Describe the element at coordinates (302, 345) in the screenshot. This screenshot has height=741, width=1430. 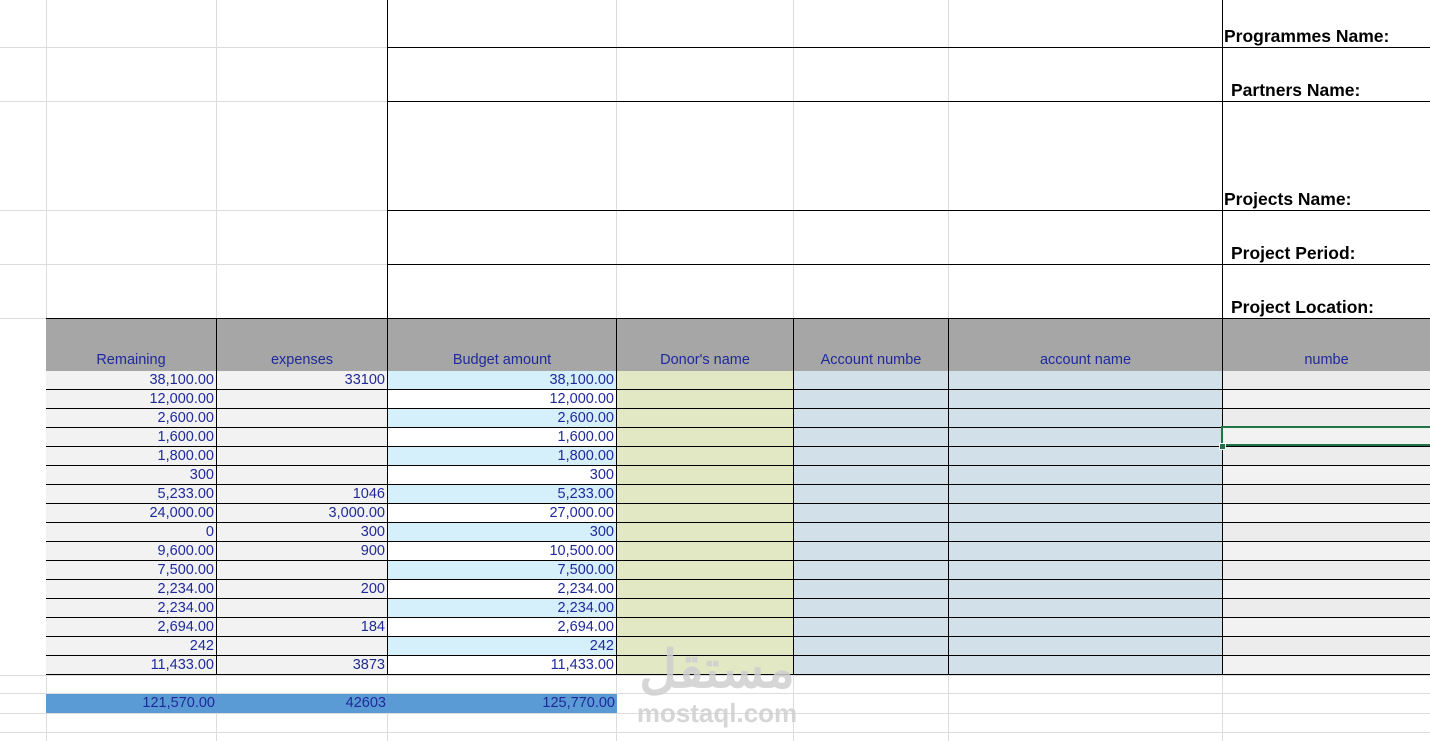
I see `header-expenses: expenses` at that location.